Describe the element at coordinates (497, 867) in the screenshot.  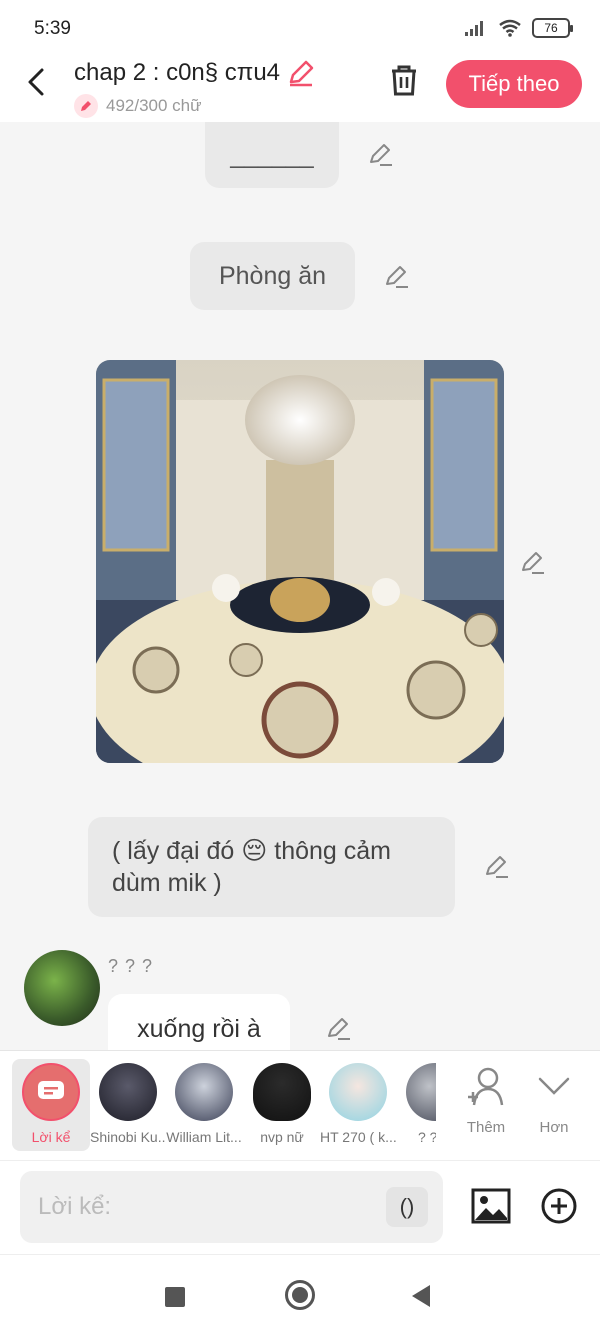
I see `edit-narration-icon` at that location.